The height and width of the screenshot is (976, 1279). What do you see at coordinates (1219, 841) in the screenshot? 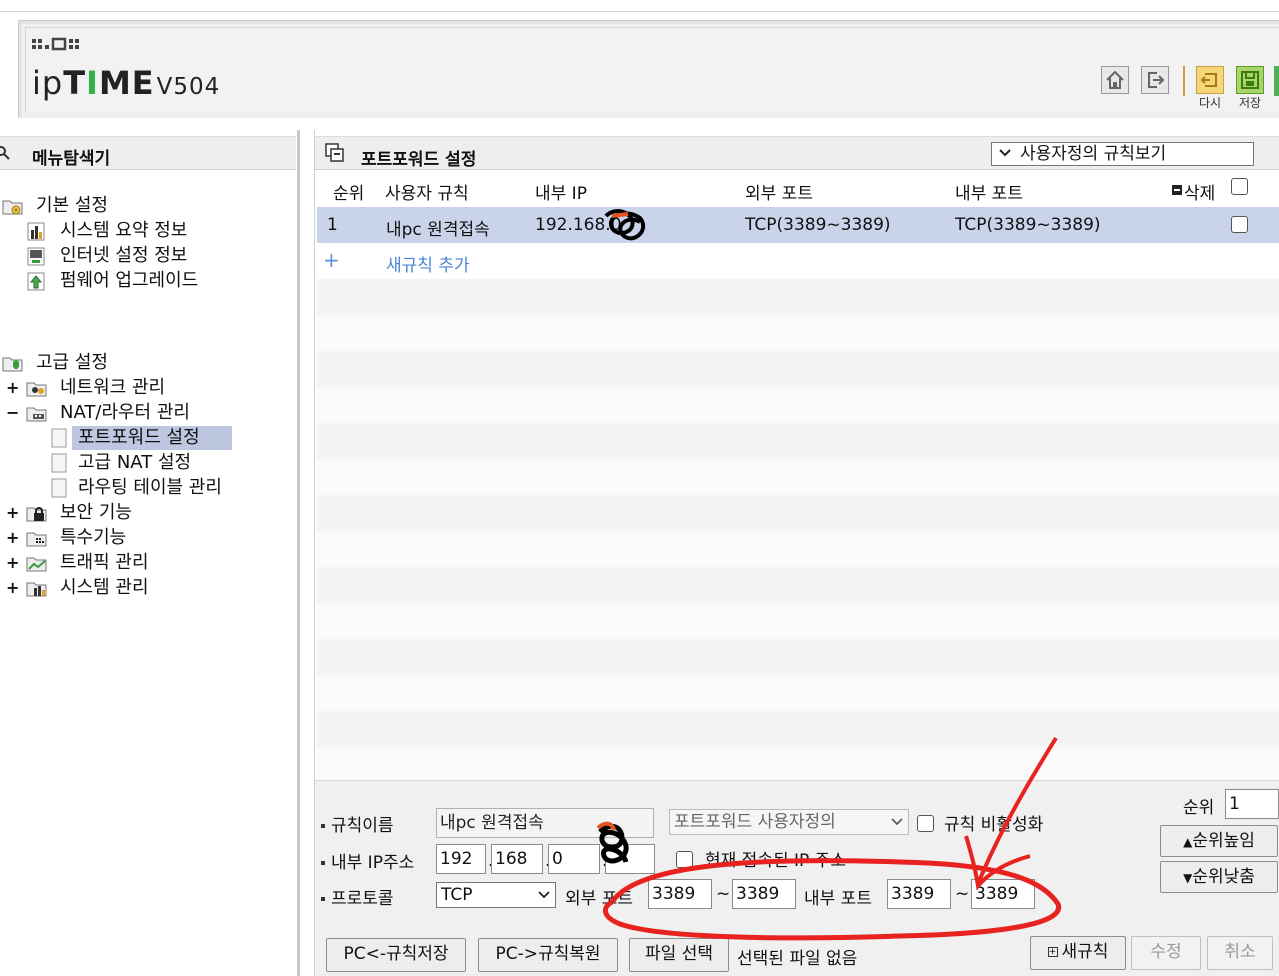
I see `priority-up-button: ▲순위높임` at bounding box center [1219, 841].